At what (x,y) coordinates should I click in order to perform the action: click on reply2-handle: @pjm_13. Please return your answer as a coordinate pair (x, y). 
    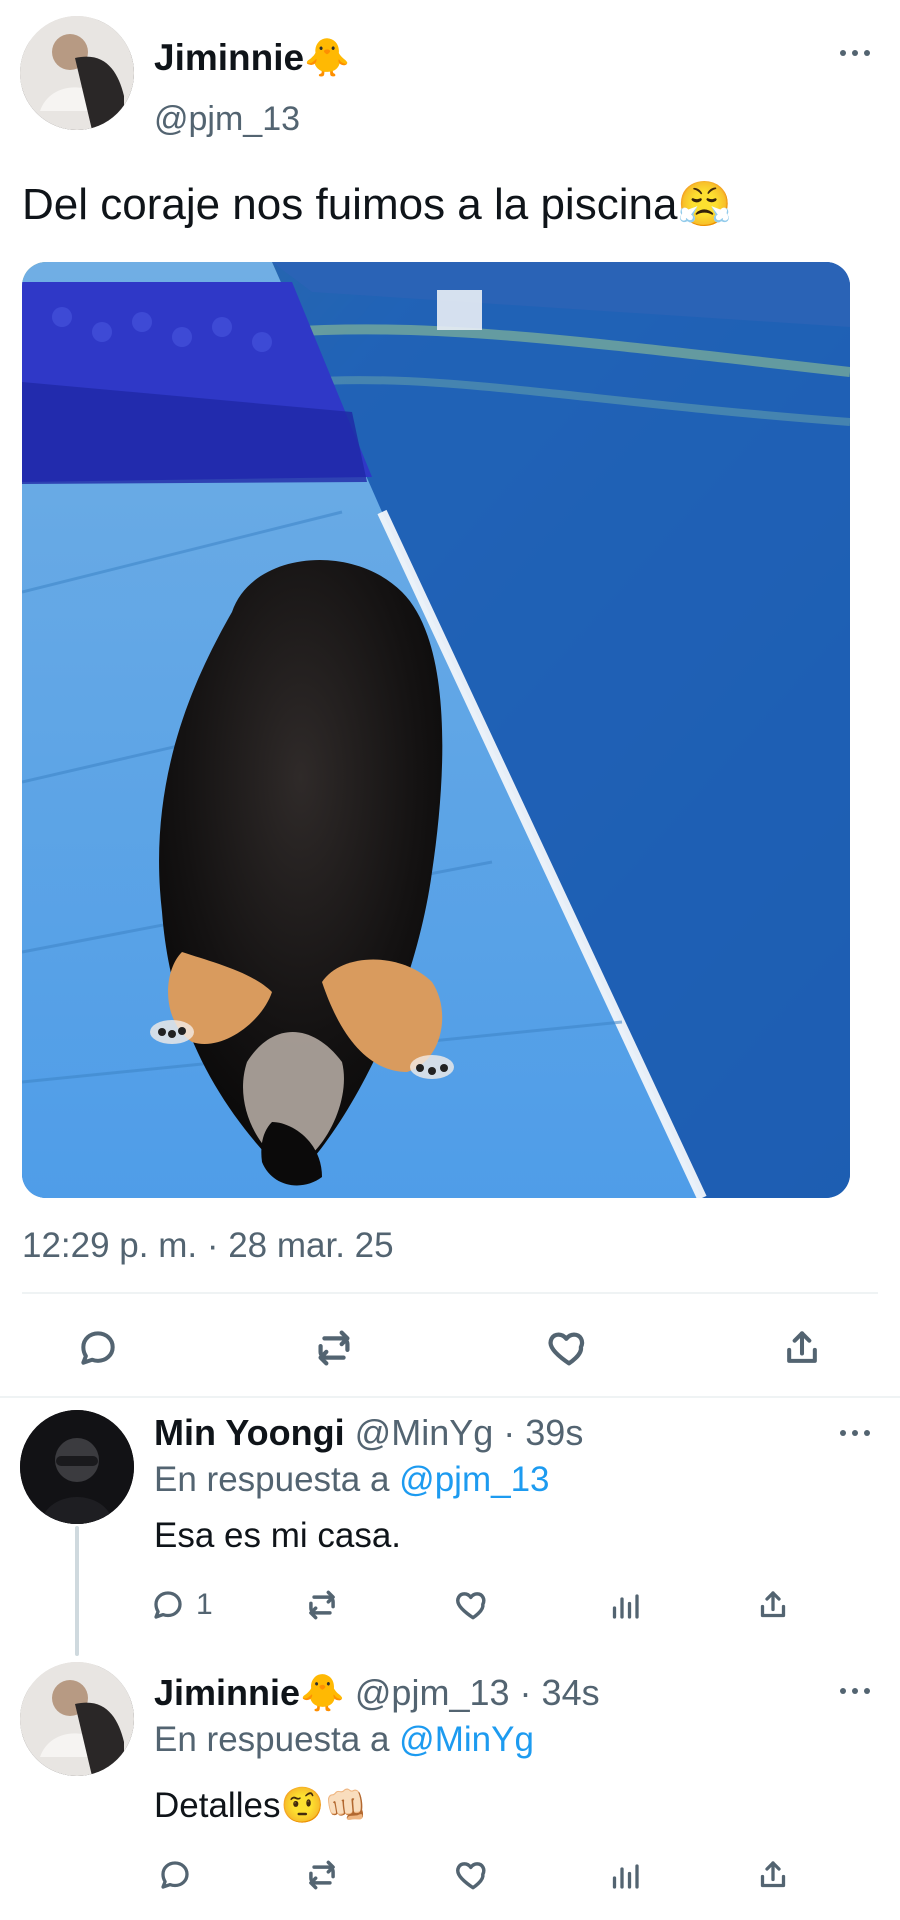
    Looking at the image, I should click on (432, 1692).